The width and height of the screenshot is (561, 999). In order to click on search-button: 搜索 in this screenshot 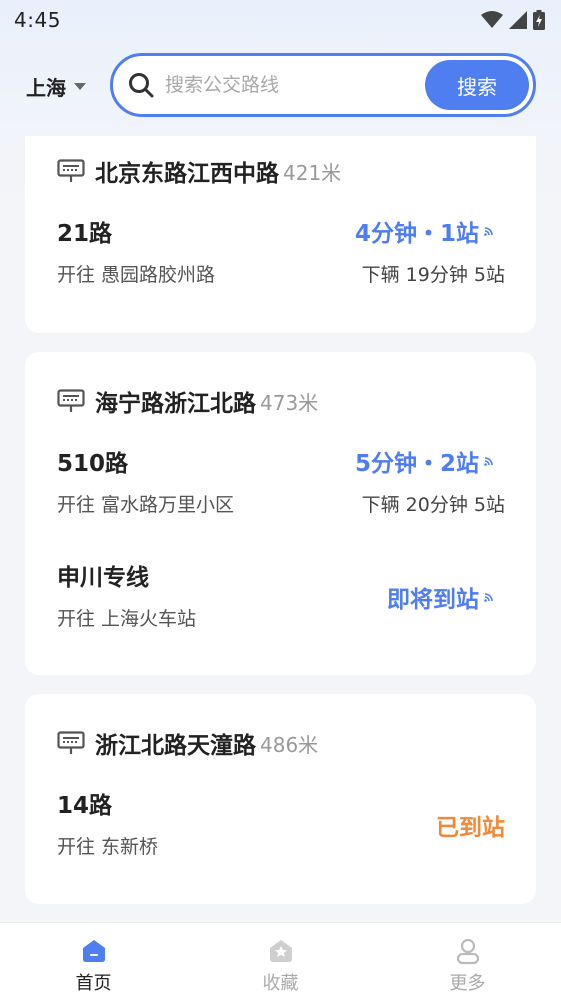, I will do `click(477, 85)`.